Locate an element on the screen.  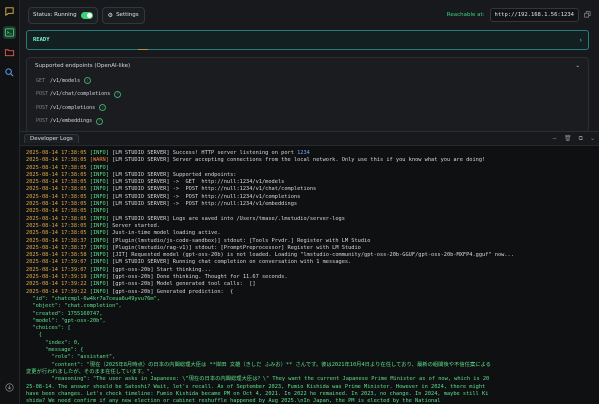
log-json-line: "message": { is located at coordinates (55, 350).